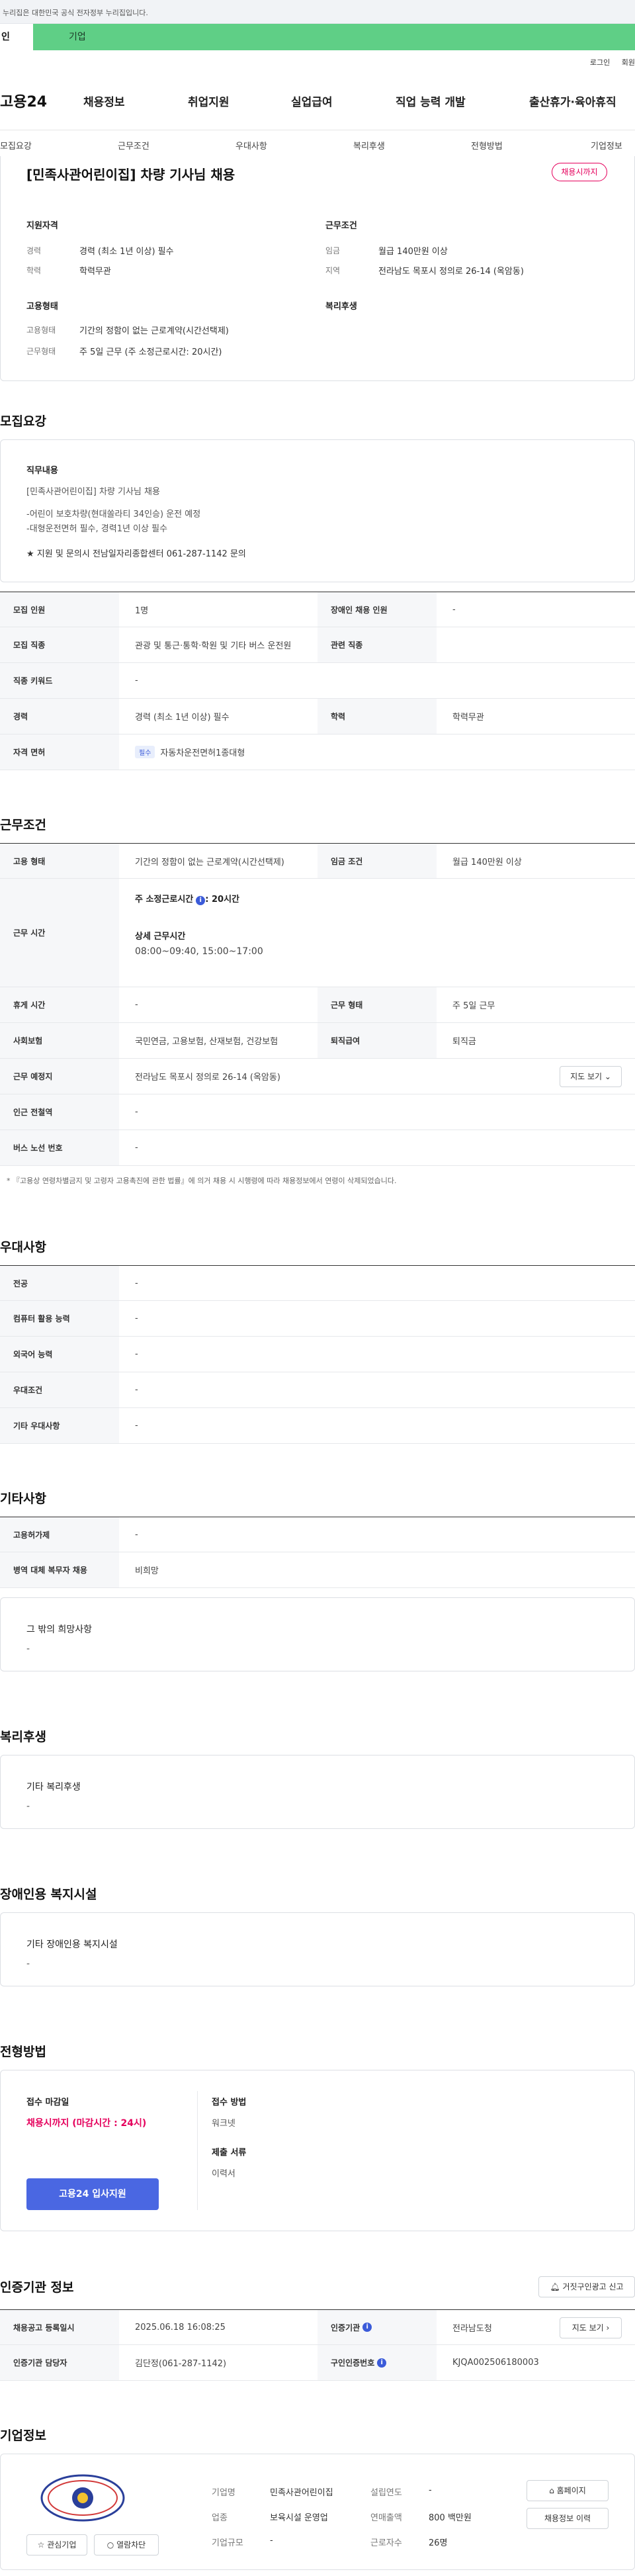  I want to click on break-label: 휴게 시간, so click(59, 1004).